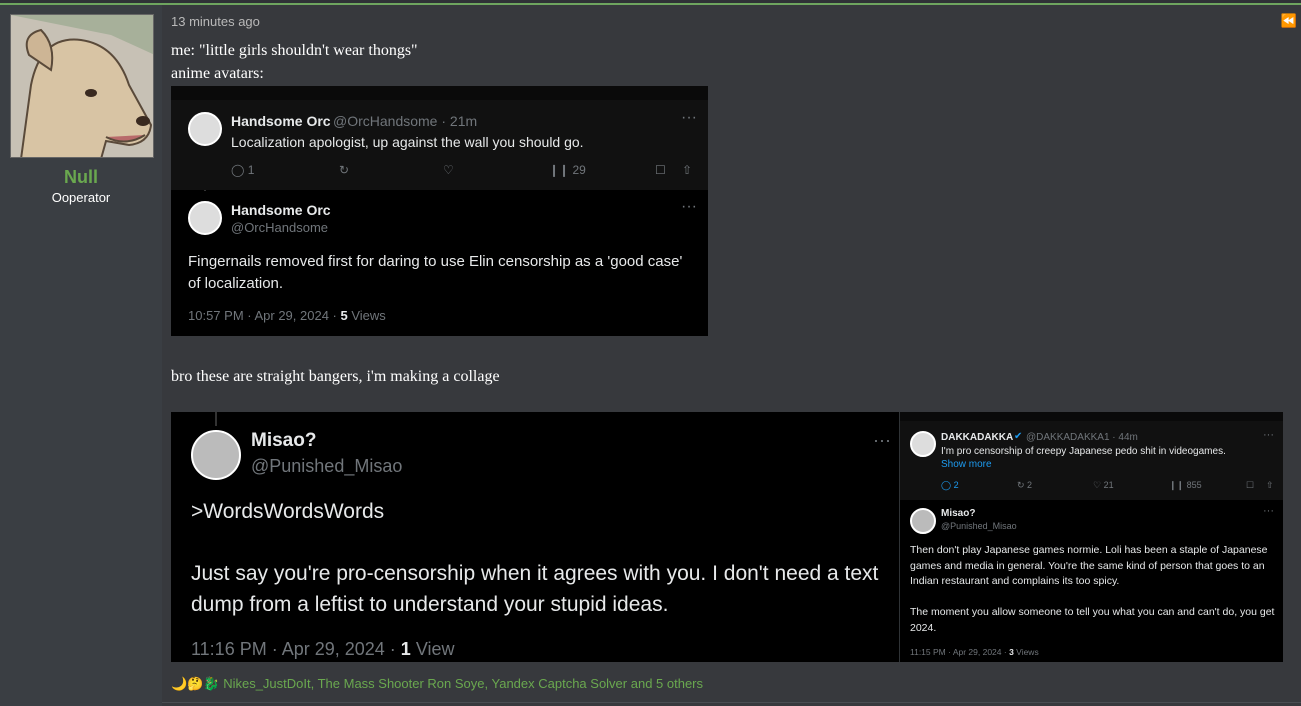  What do you see at coordinates (1194, 485) in the screenshot?
I see `dakka-views-value: 855` at bounding box center [1194, 485].